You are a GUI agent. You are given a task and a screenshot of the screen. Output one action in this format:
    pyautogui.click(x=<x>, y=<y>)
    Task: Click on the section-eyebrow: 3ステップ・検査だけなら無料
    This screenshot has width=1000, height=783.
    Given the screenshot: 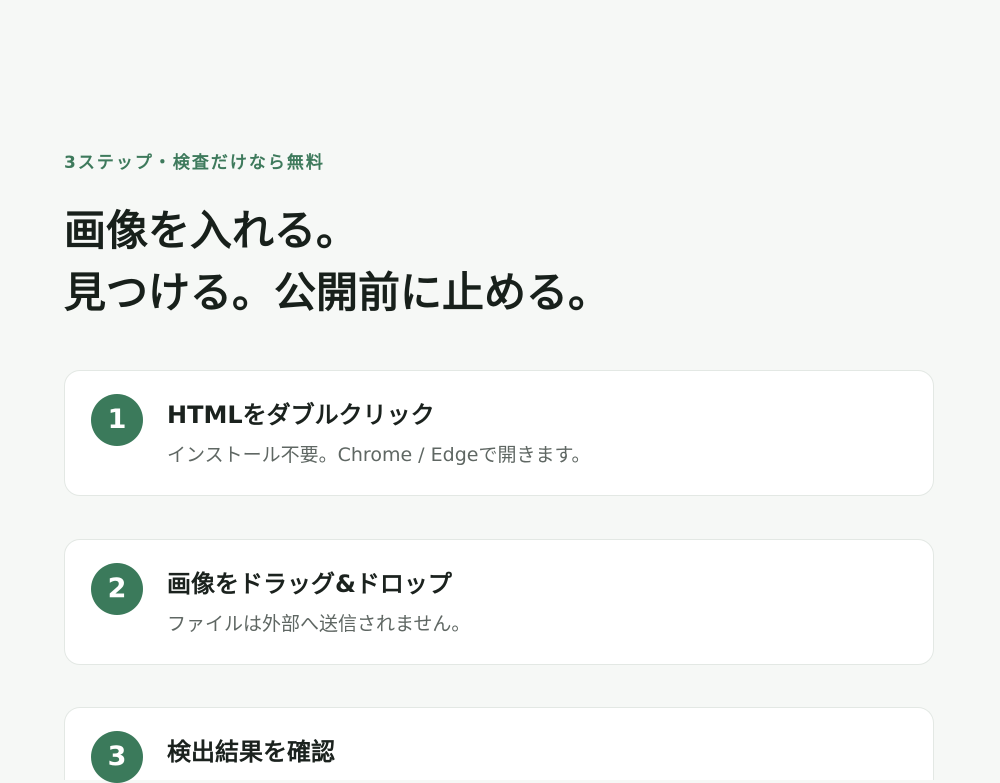 What is the action you would take?
    pyautogui.click(x=194, y=163)
    